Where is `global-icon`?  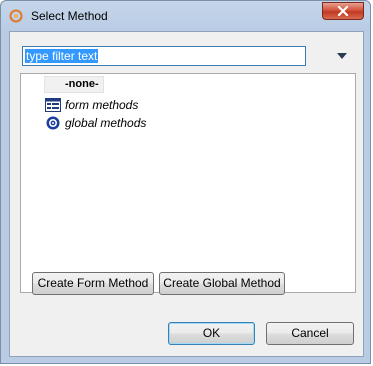 global-icon is located at coordinates (53, 123).